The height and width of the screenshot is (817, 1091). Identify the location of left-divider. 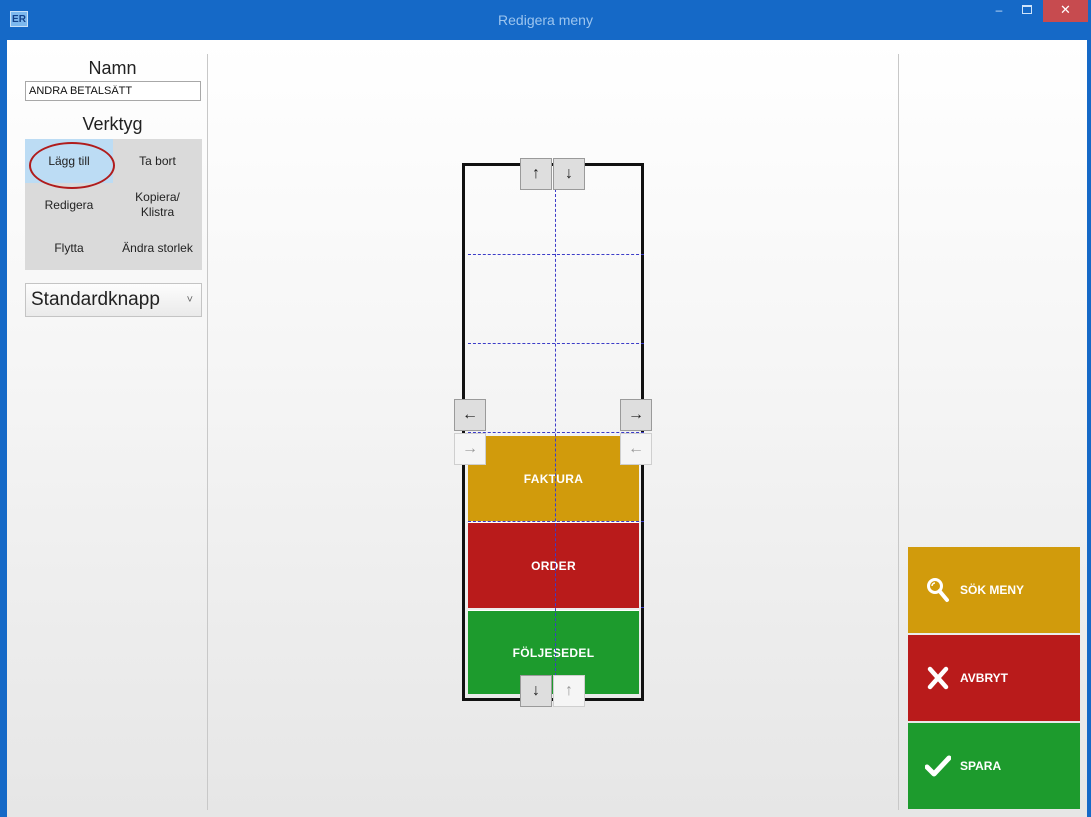
(207, 432).